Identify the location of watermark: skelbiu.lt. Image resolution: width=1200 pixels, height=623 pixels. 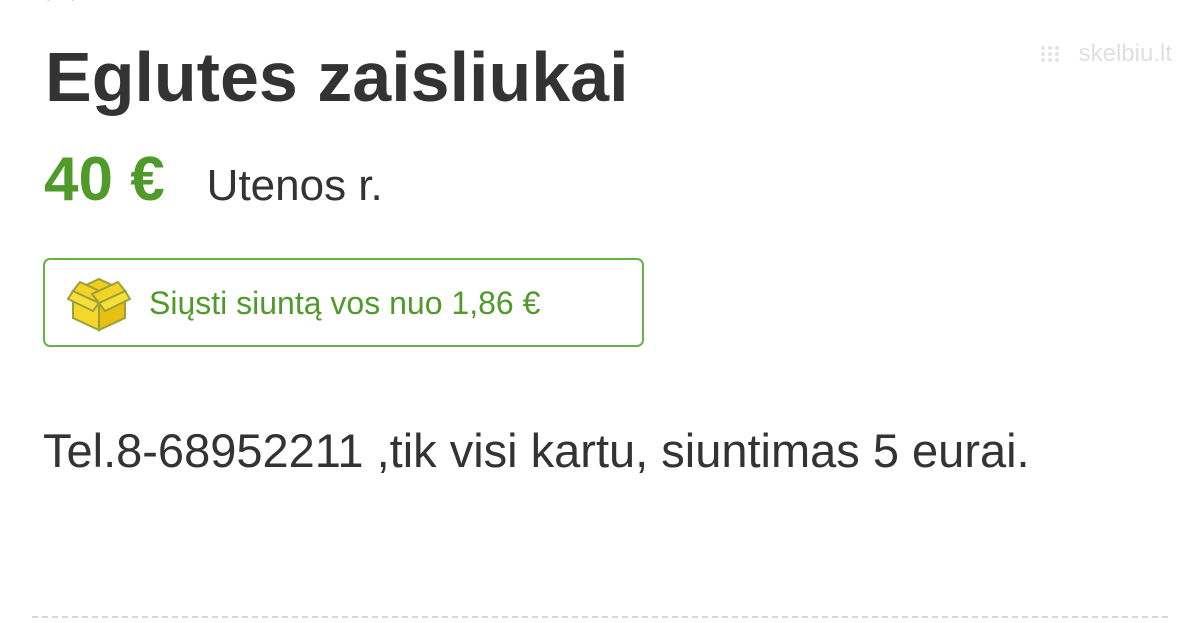
(1105, 54).